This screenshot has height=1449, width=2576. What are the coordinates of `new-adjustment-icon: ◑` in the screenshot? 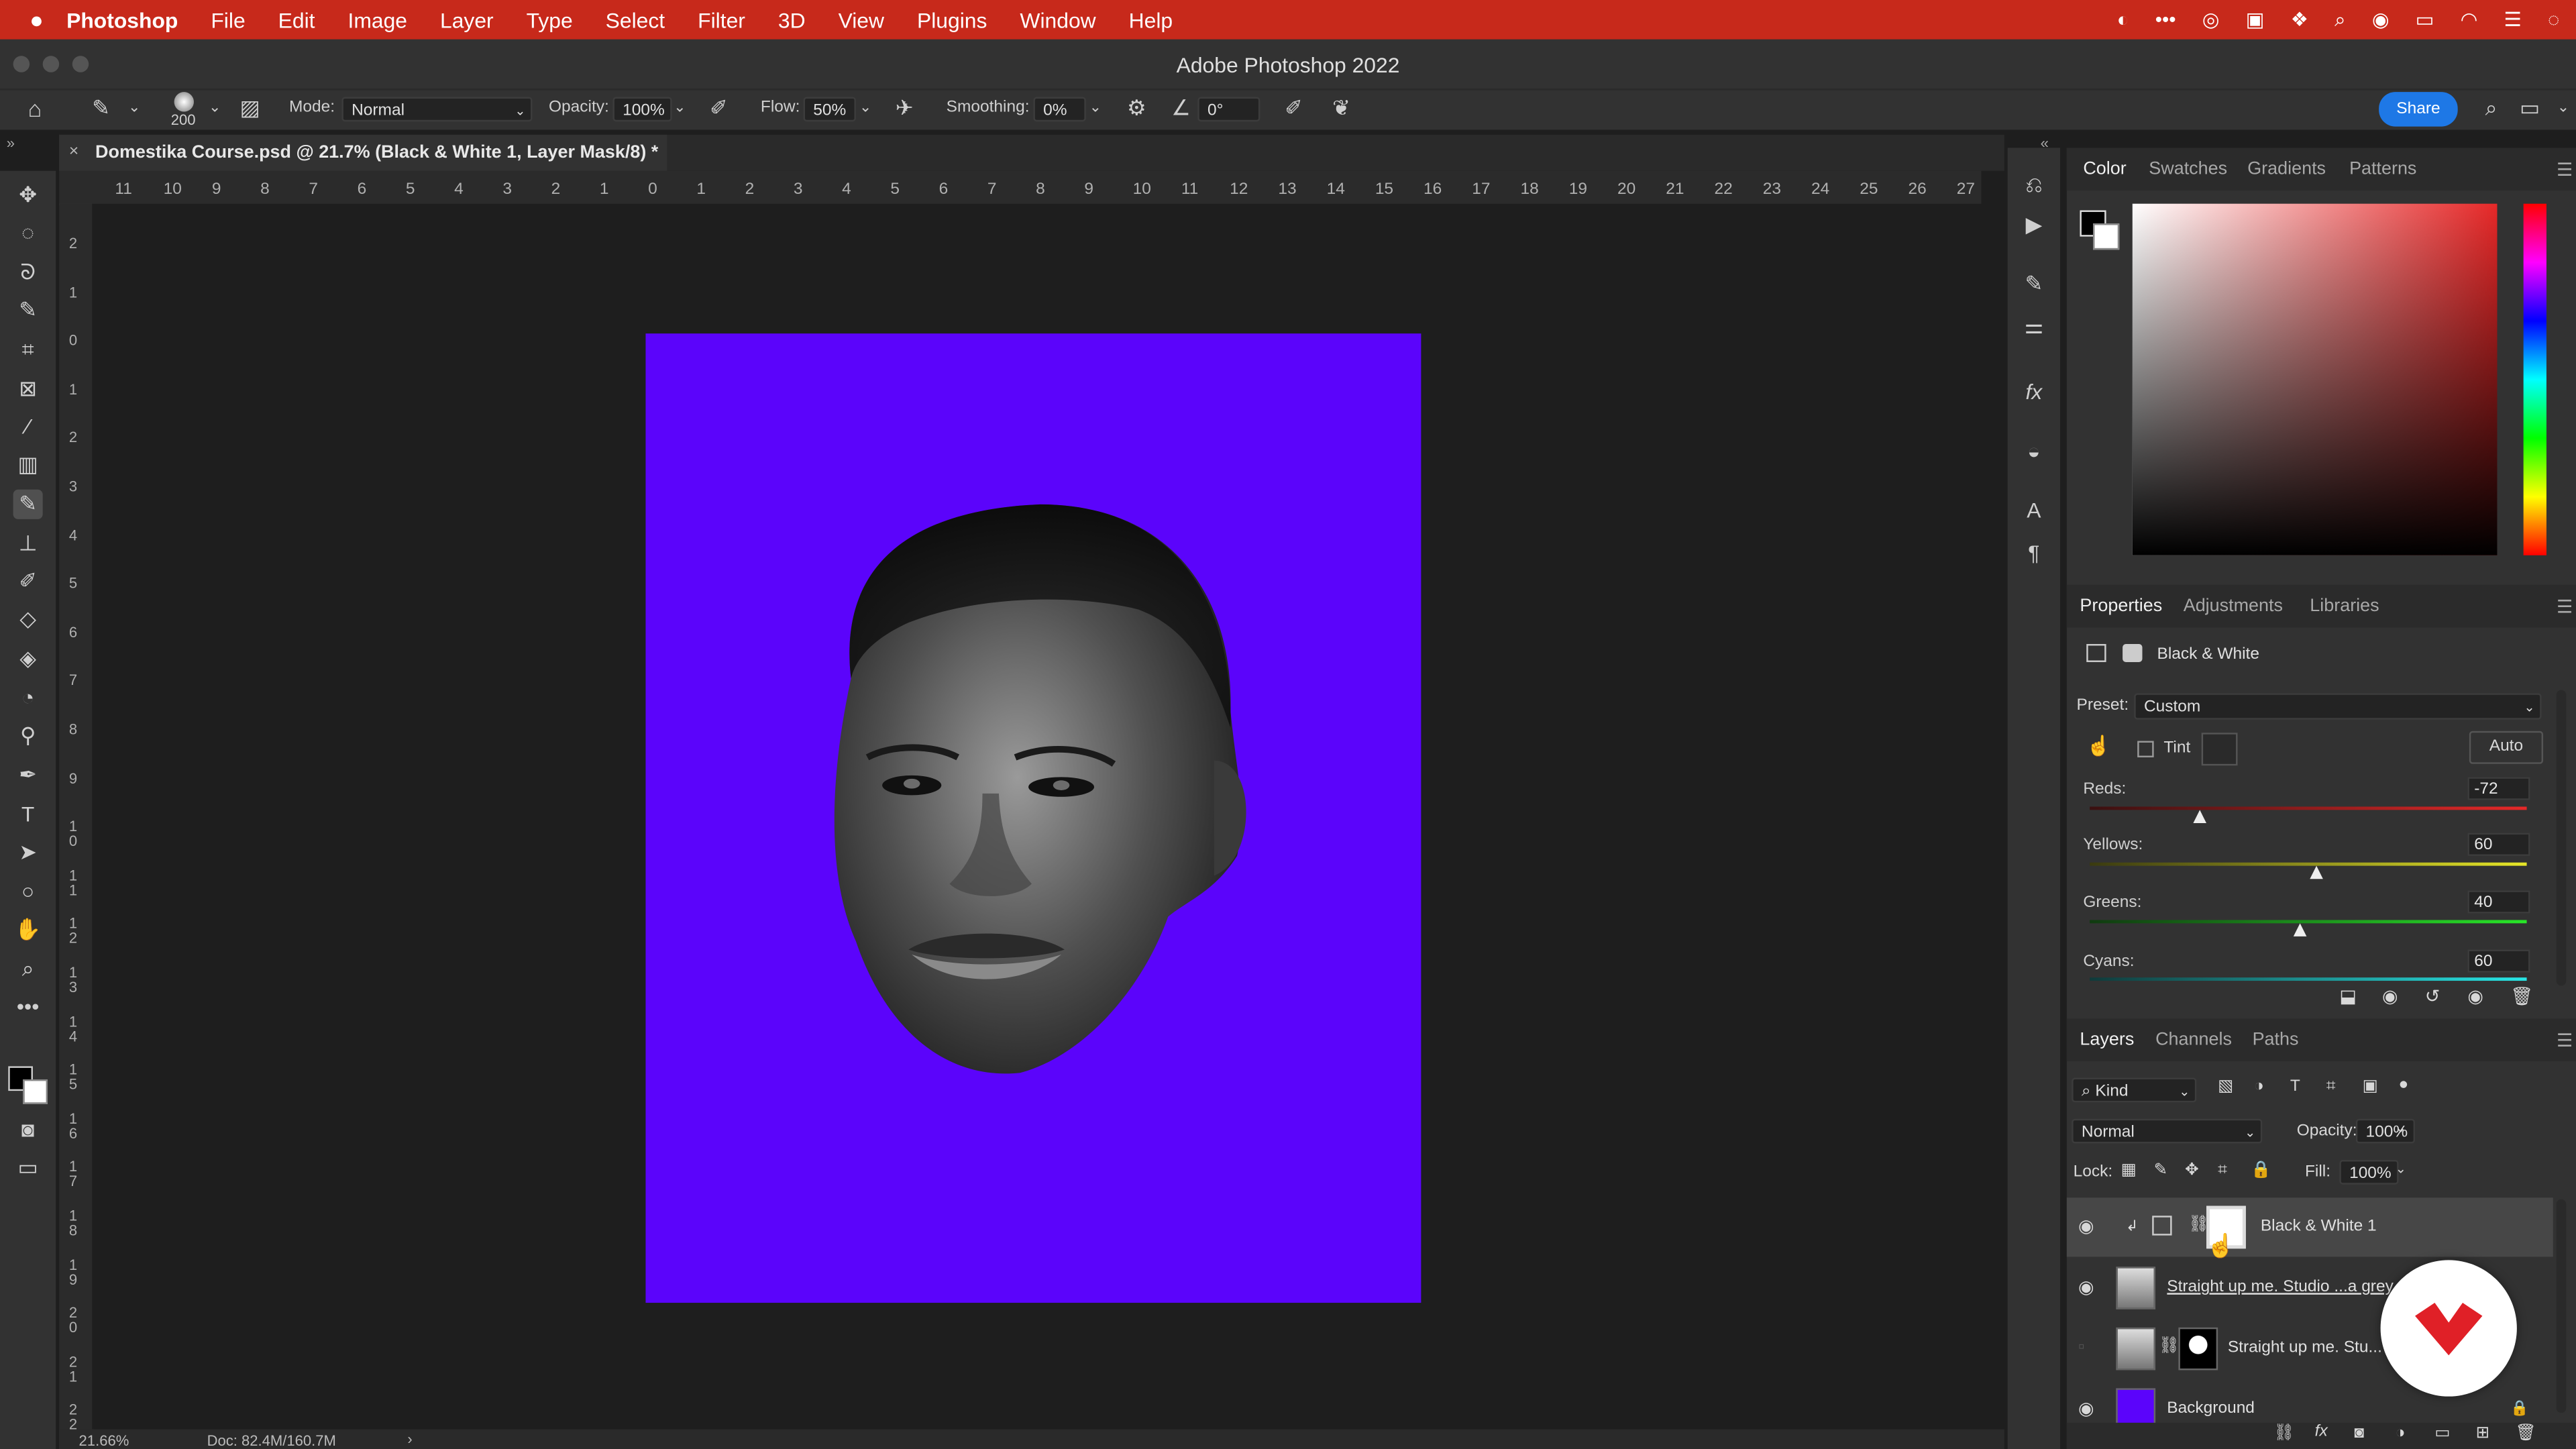 It's located at (2401, 1433).